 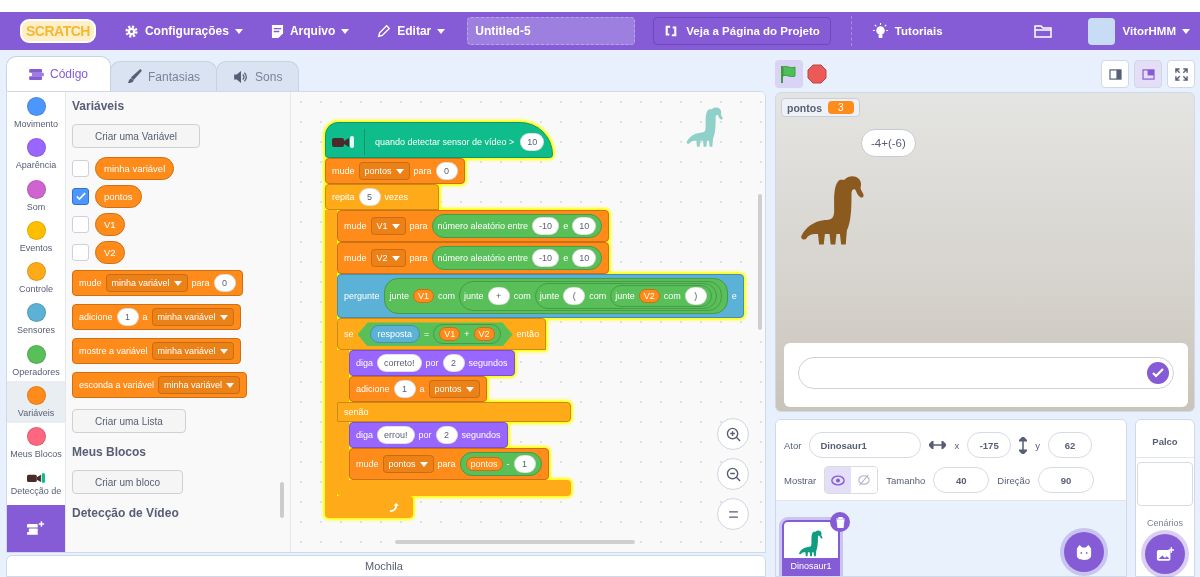 I want to click on fullscreen-button, so click(x=1181, y=74).